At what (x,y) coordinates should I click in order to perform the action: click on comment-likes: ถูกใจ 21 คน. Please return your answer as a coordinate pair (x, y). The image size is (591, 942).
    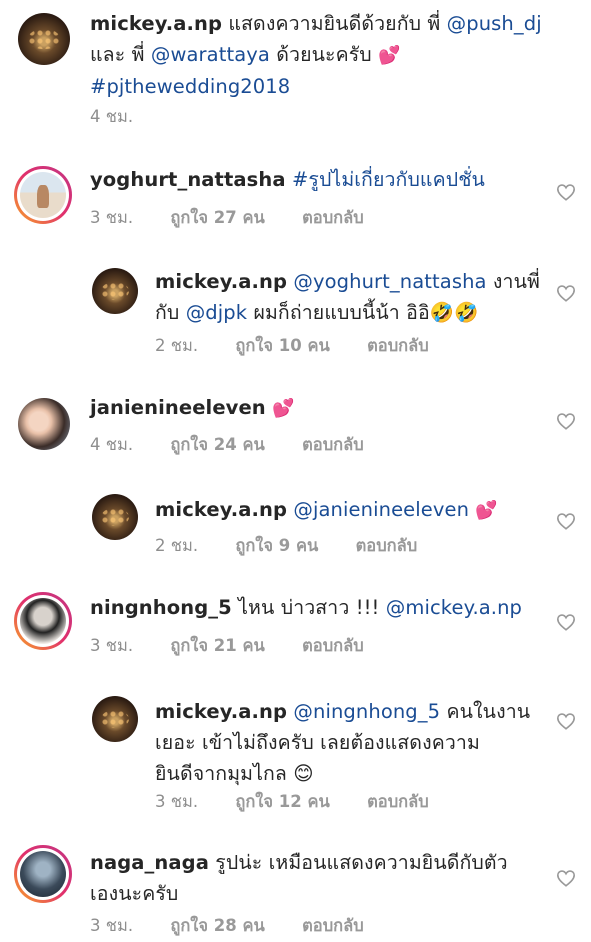
    Looking at the image, I should click on (217, 645).